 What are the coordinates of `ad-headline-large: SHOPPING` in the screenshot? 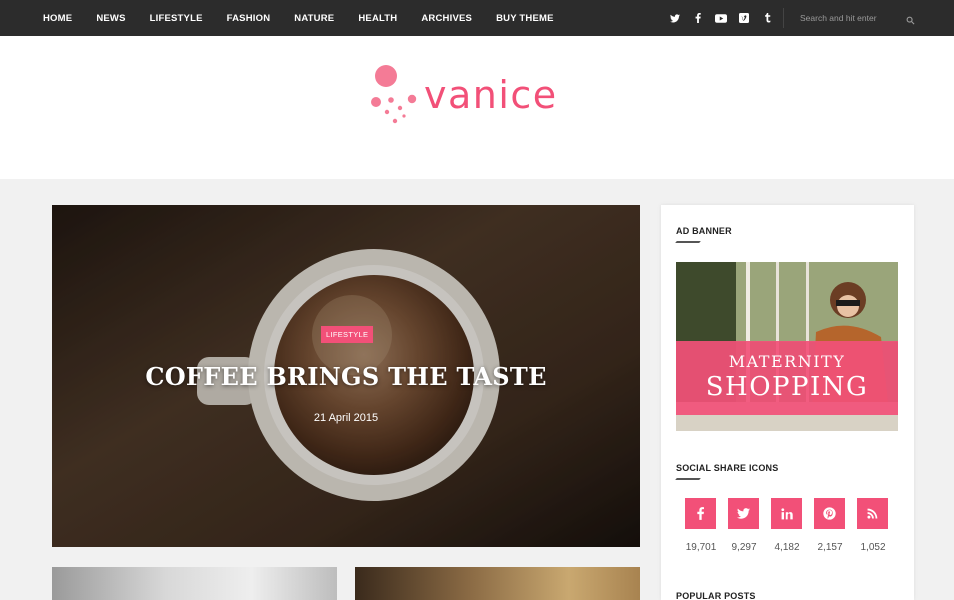 It's located at (787, 387).